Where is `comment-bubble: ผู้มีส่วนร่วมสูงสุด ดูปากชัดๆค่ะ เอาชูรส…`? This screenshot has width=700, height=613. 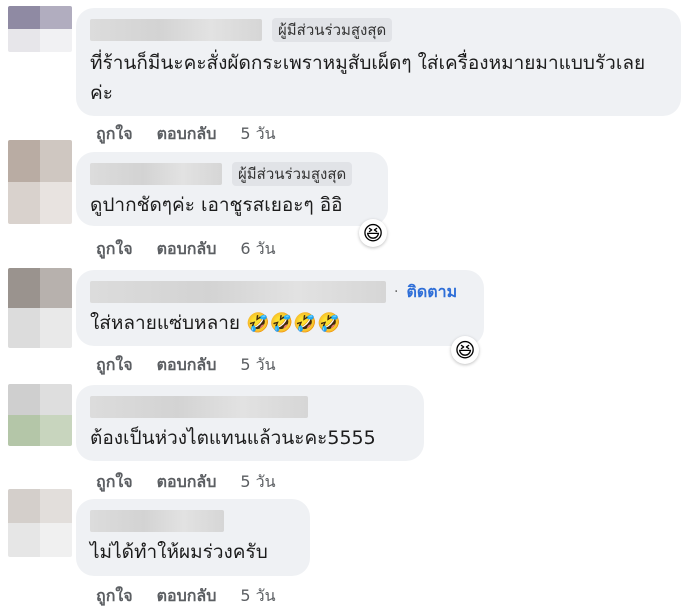
comment-bubble: ผู้มีส่วนร่วมสูงสุด ดูปากชัดๆค่ะ เอาชูรส… is located at coordinates (232, 189).